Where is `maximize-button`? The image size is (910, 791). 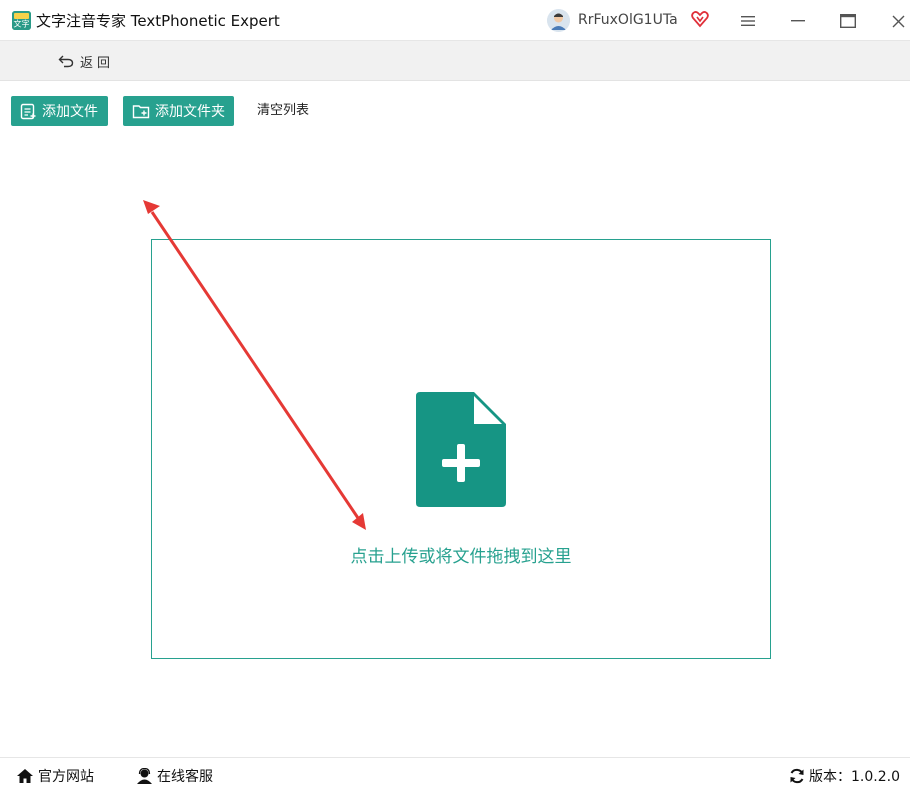 maximize-button is located at coordinates (848, 21).